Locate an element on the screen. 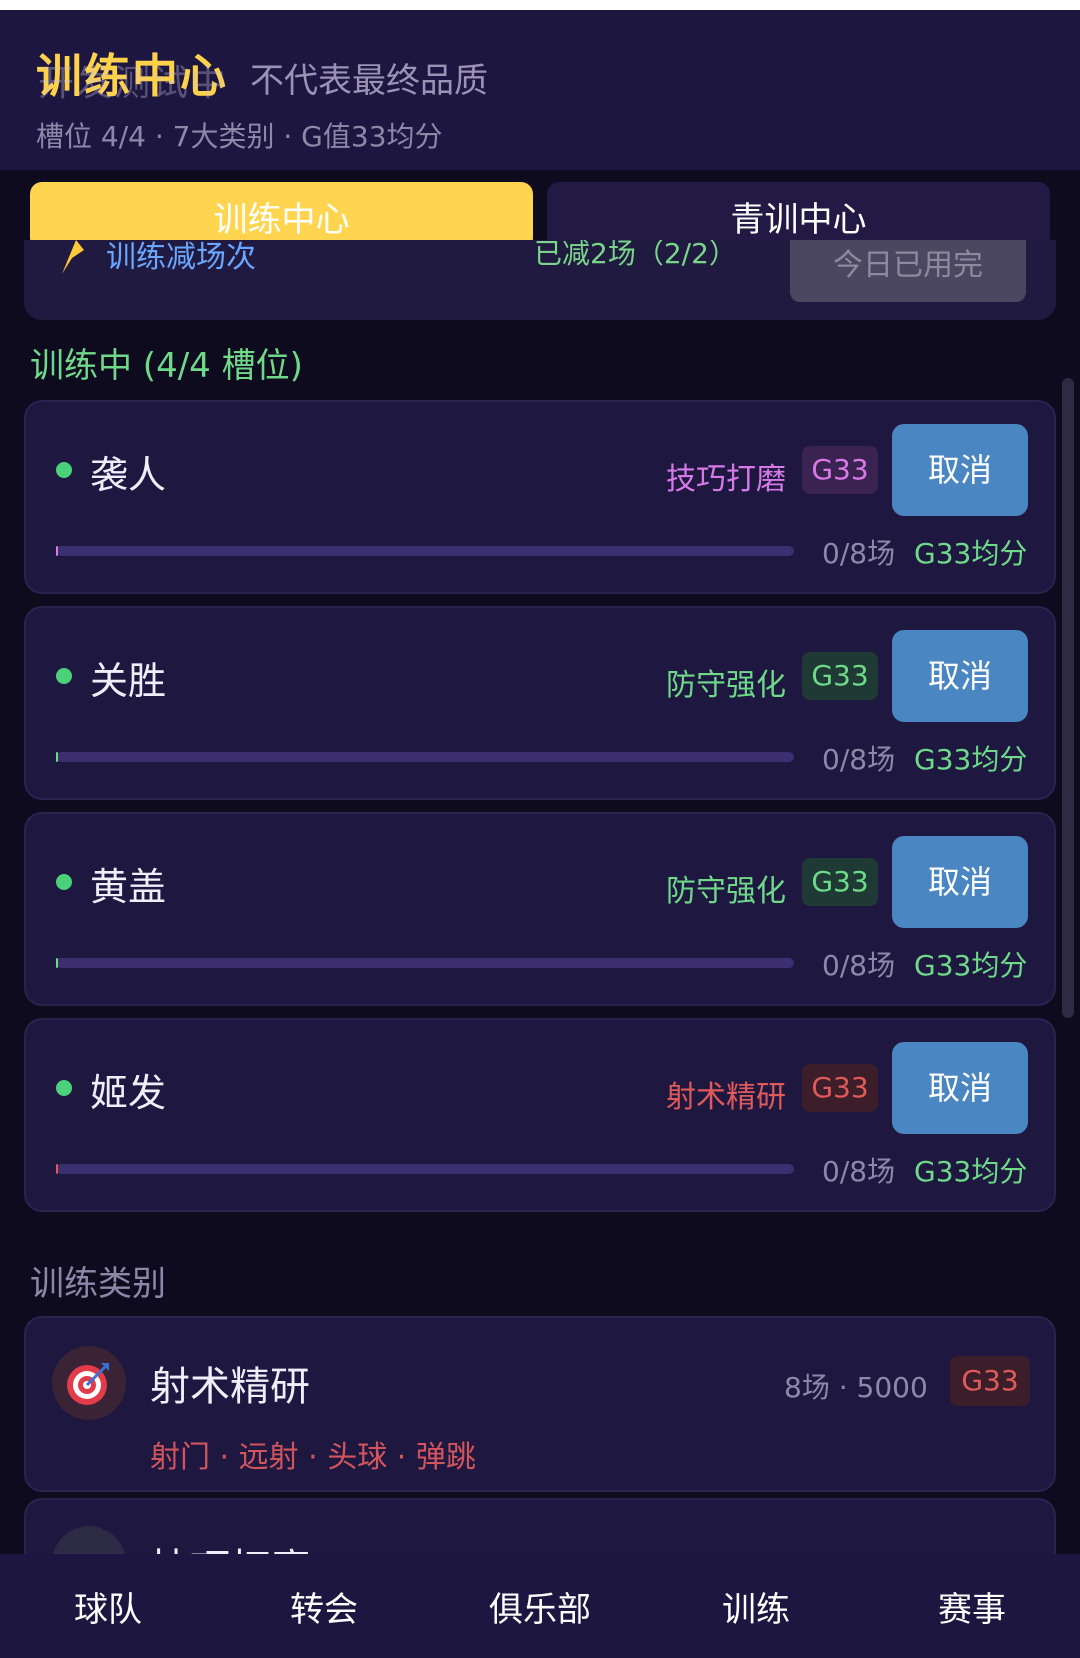  nav-training: 训练 is located at coordinates (756, 1606).